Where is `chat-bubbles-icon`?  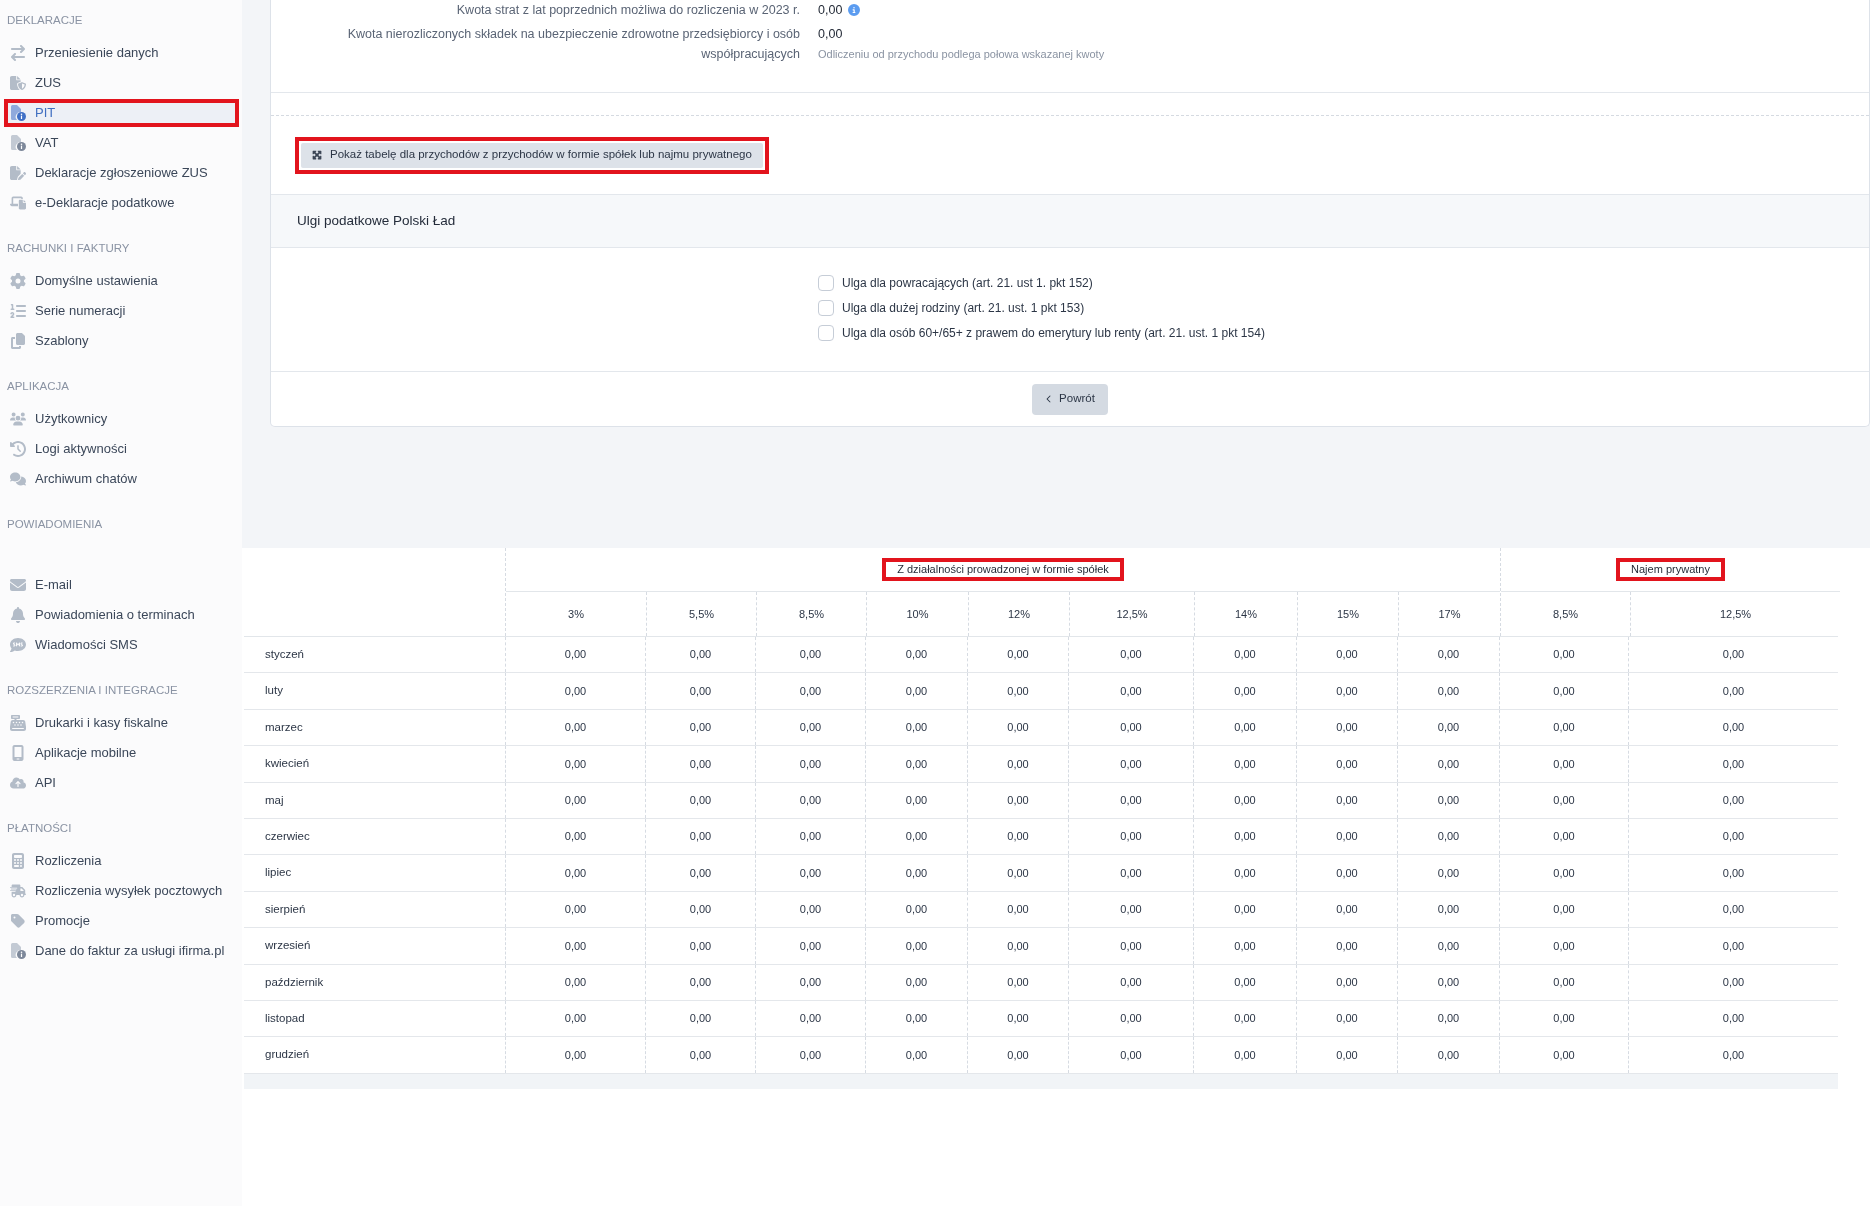
chat-bubbles-icon is located at coordinates (18, 479).